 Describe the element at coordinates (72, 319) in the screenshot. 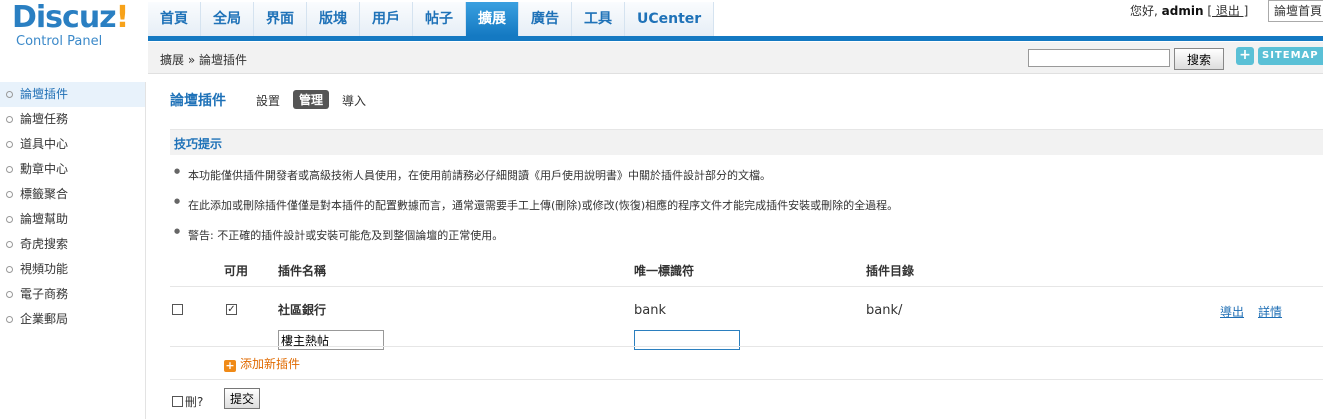

I see `sidebar-item-enterprise-mail: 企業郵局` at that location.